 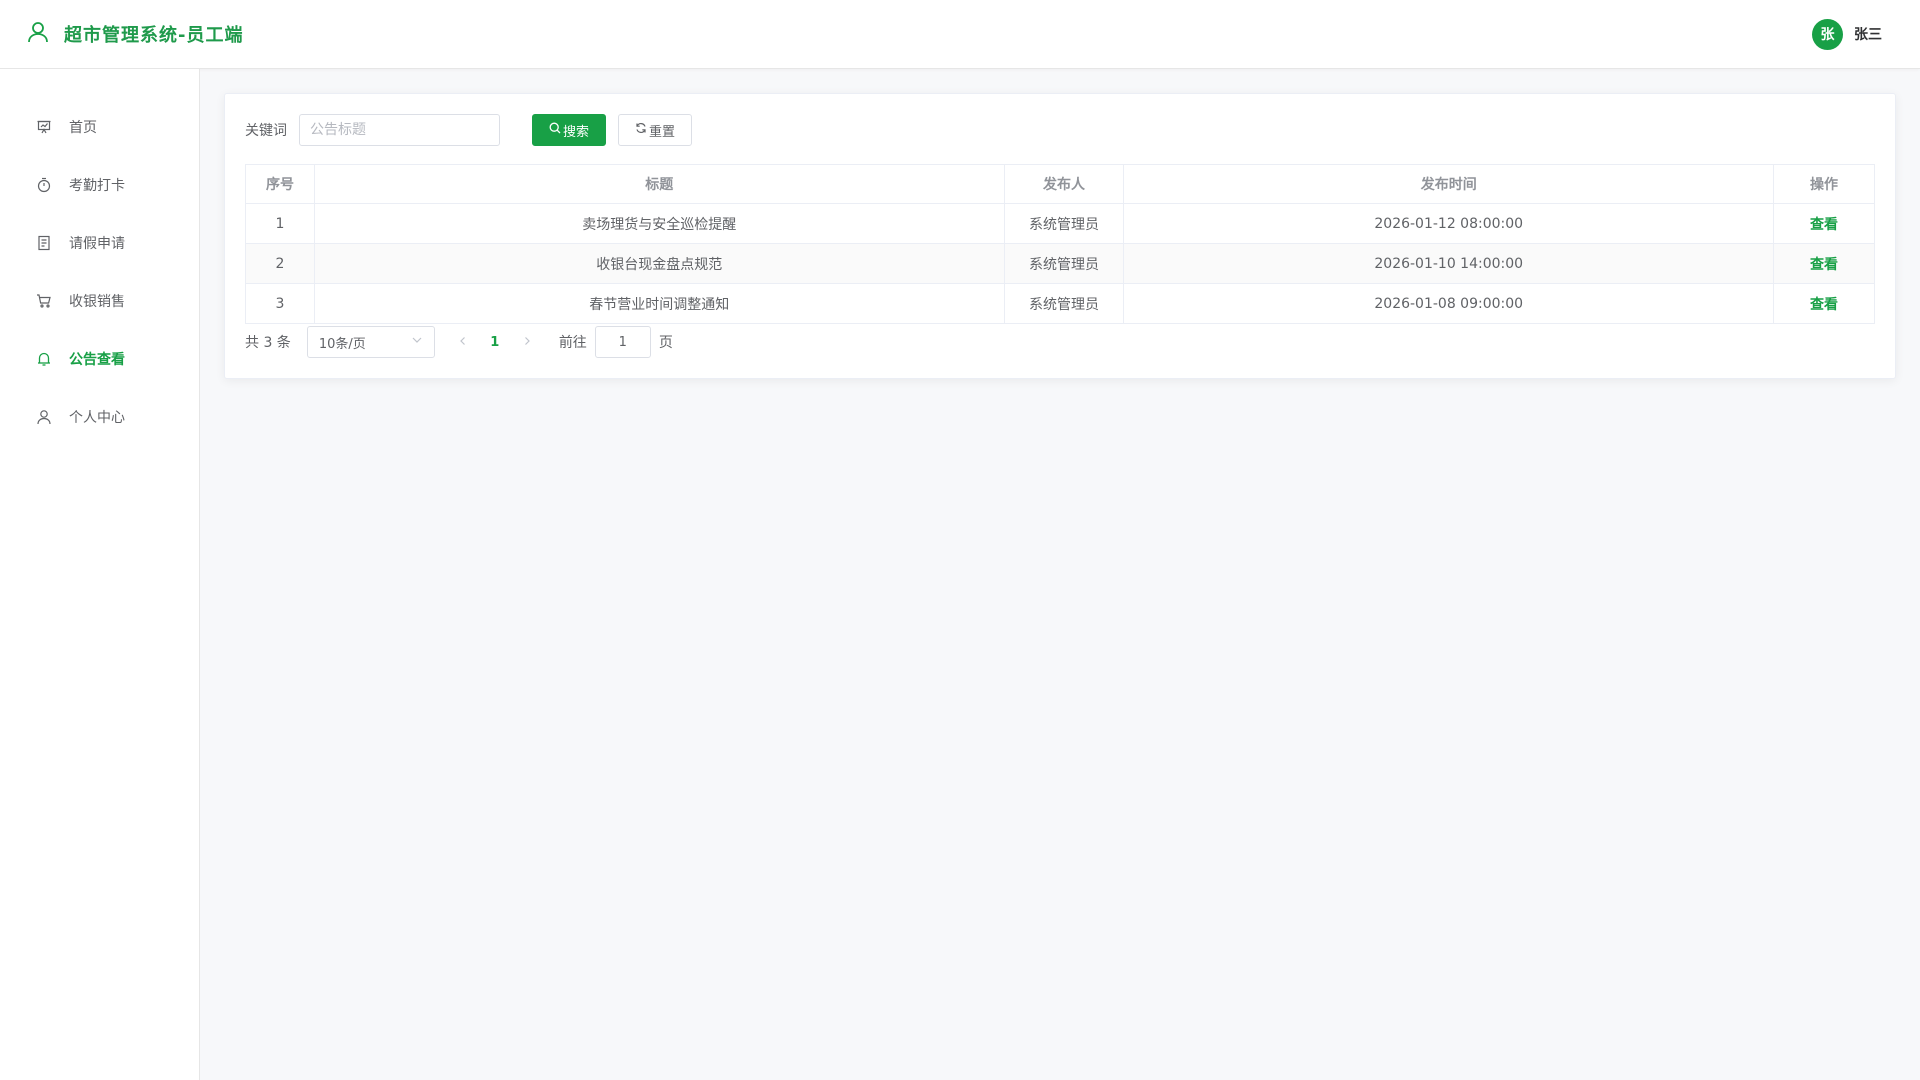 I want to click on sidebar-item-attendance: 考勤打卡, so click(x=99, y=185).